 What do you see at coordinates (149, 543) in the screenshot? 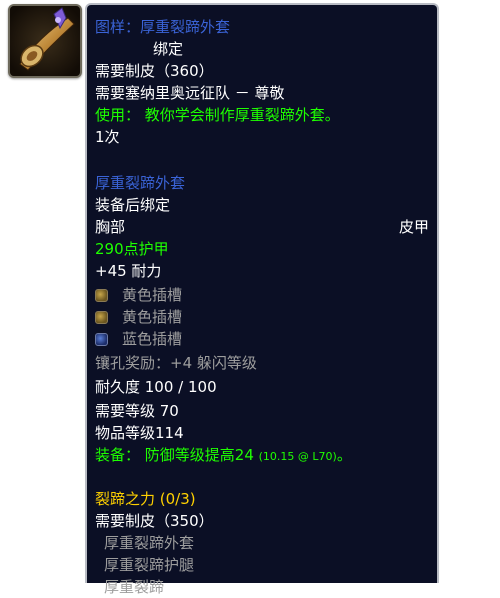
I see `set-item: 厚重裂蹄外套` at bounding box center [149, 543].